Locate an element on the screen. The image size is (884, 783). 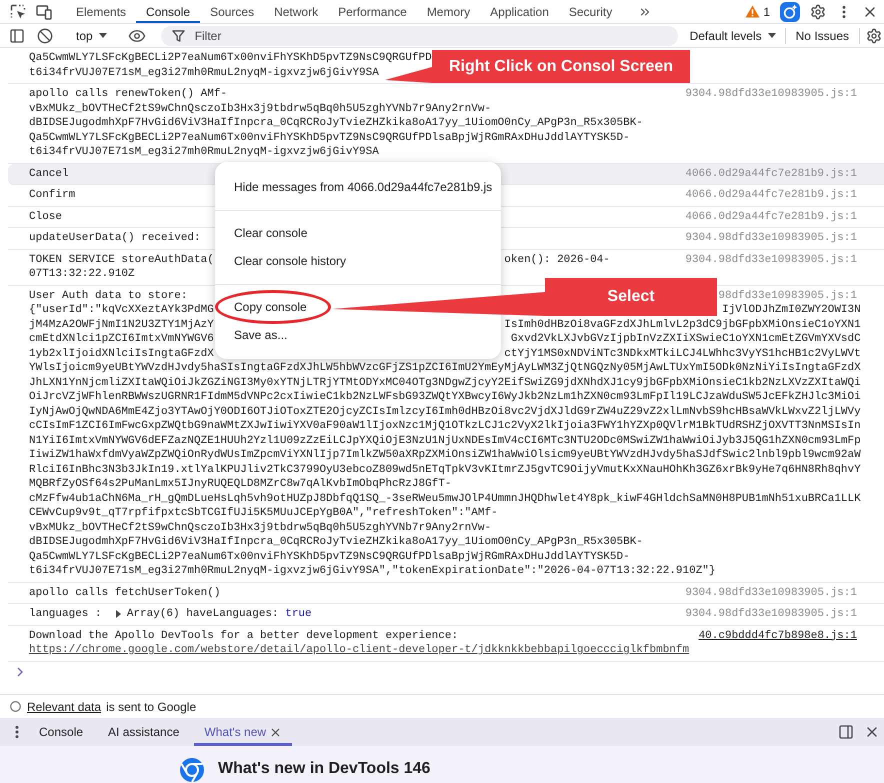
panel-tab: Sources is located at coordinates (232, 11).